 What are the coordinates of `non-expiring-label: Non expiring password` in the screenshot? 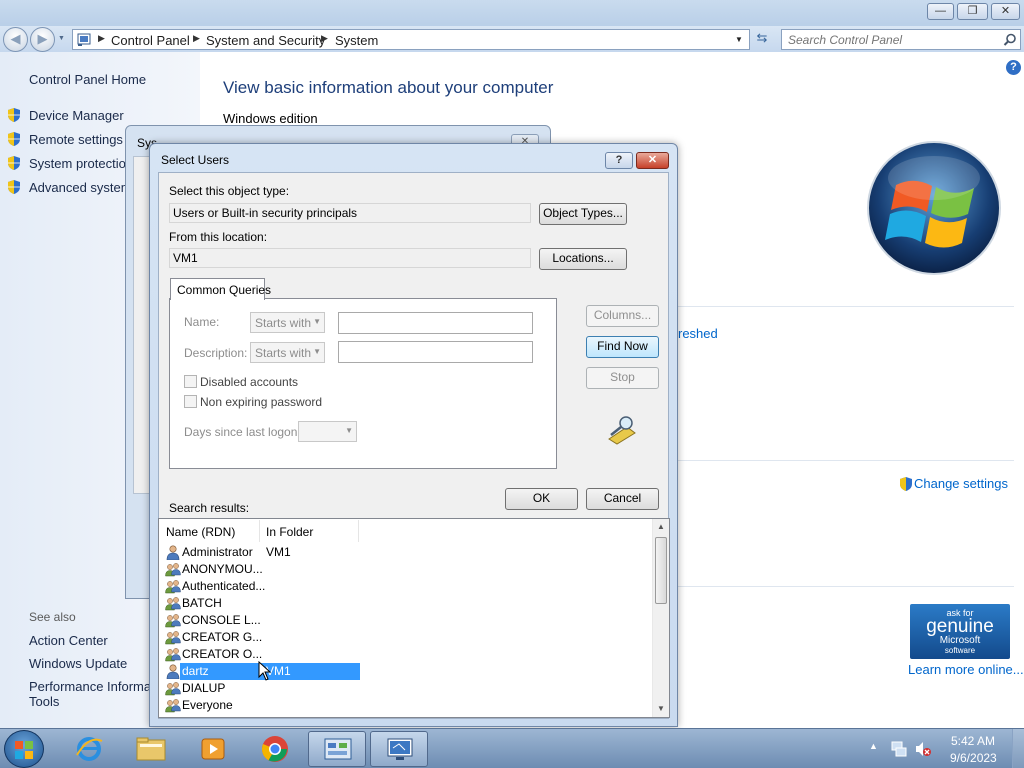 It's located at (261, 402).